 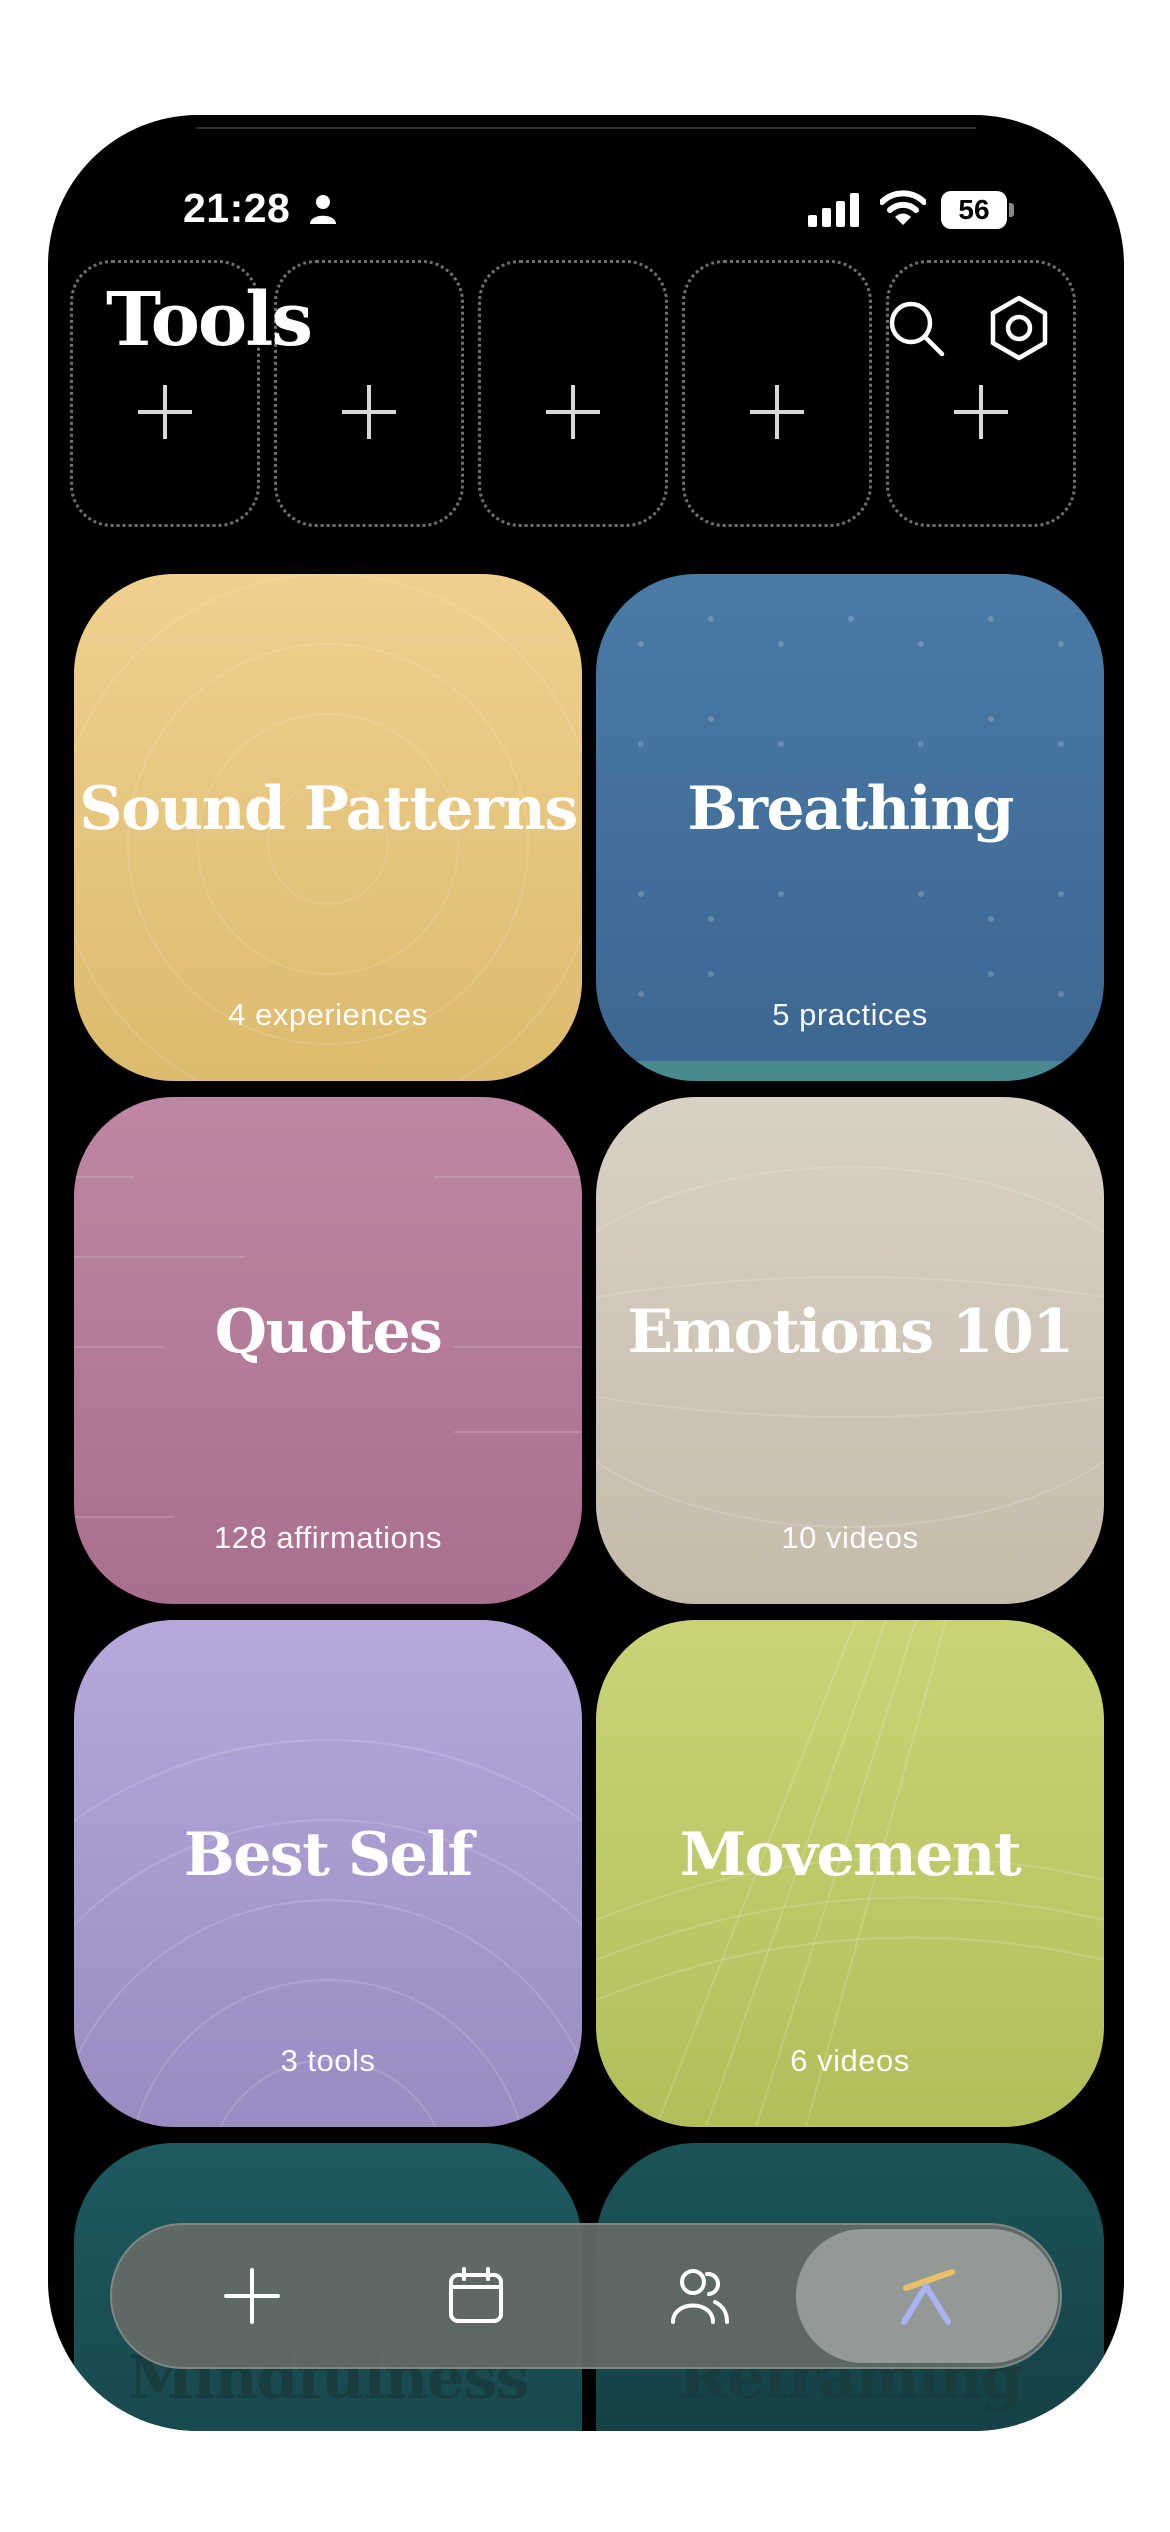 I want to click on tab-calendar, so click(x=476, y=2296).